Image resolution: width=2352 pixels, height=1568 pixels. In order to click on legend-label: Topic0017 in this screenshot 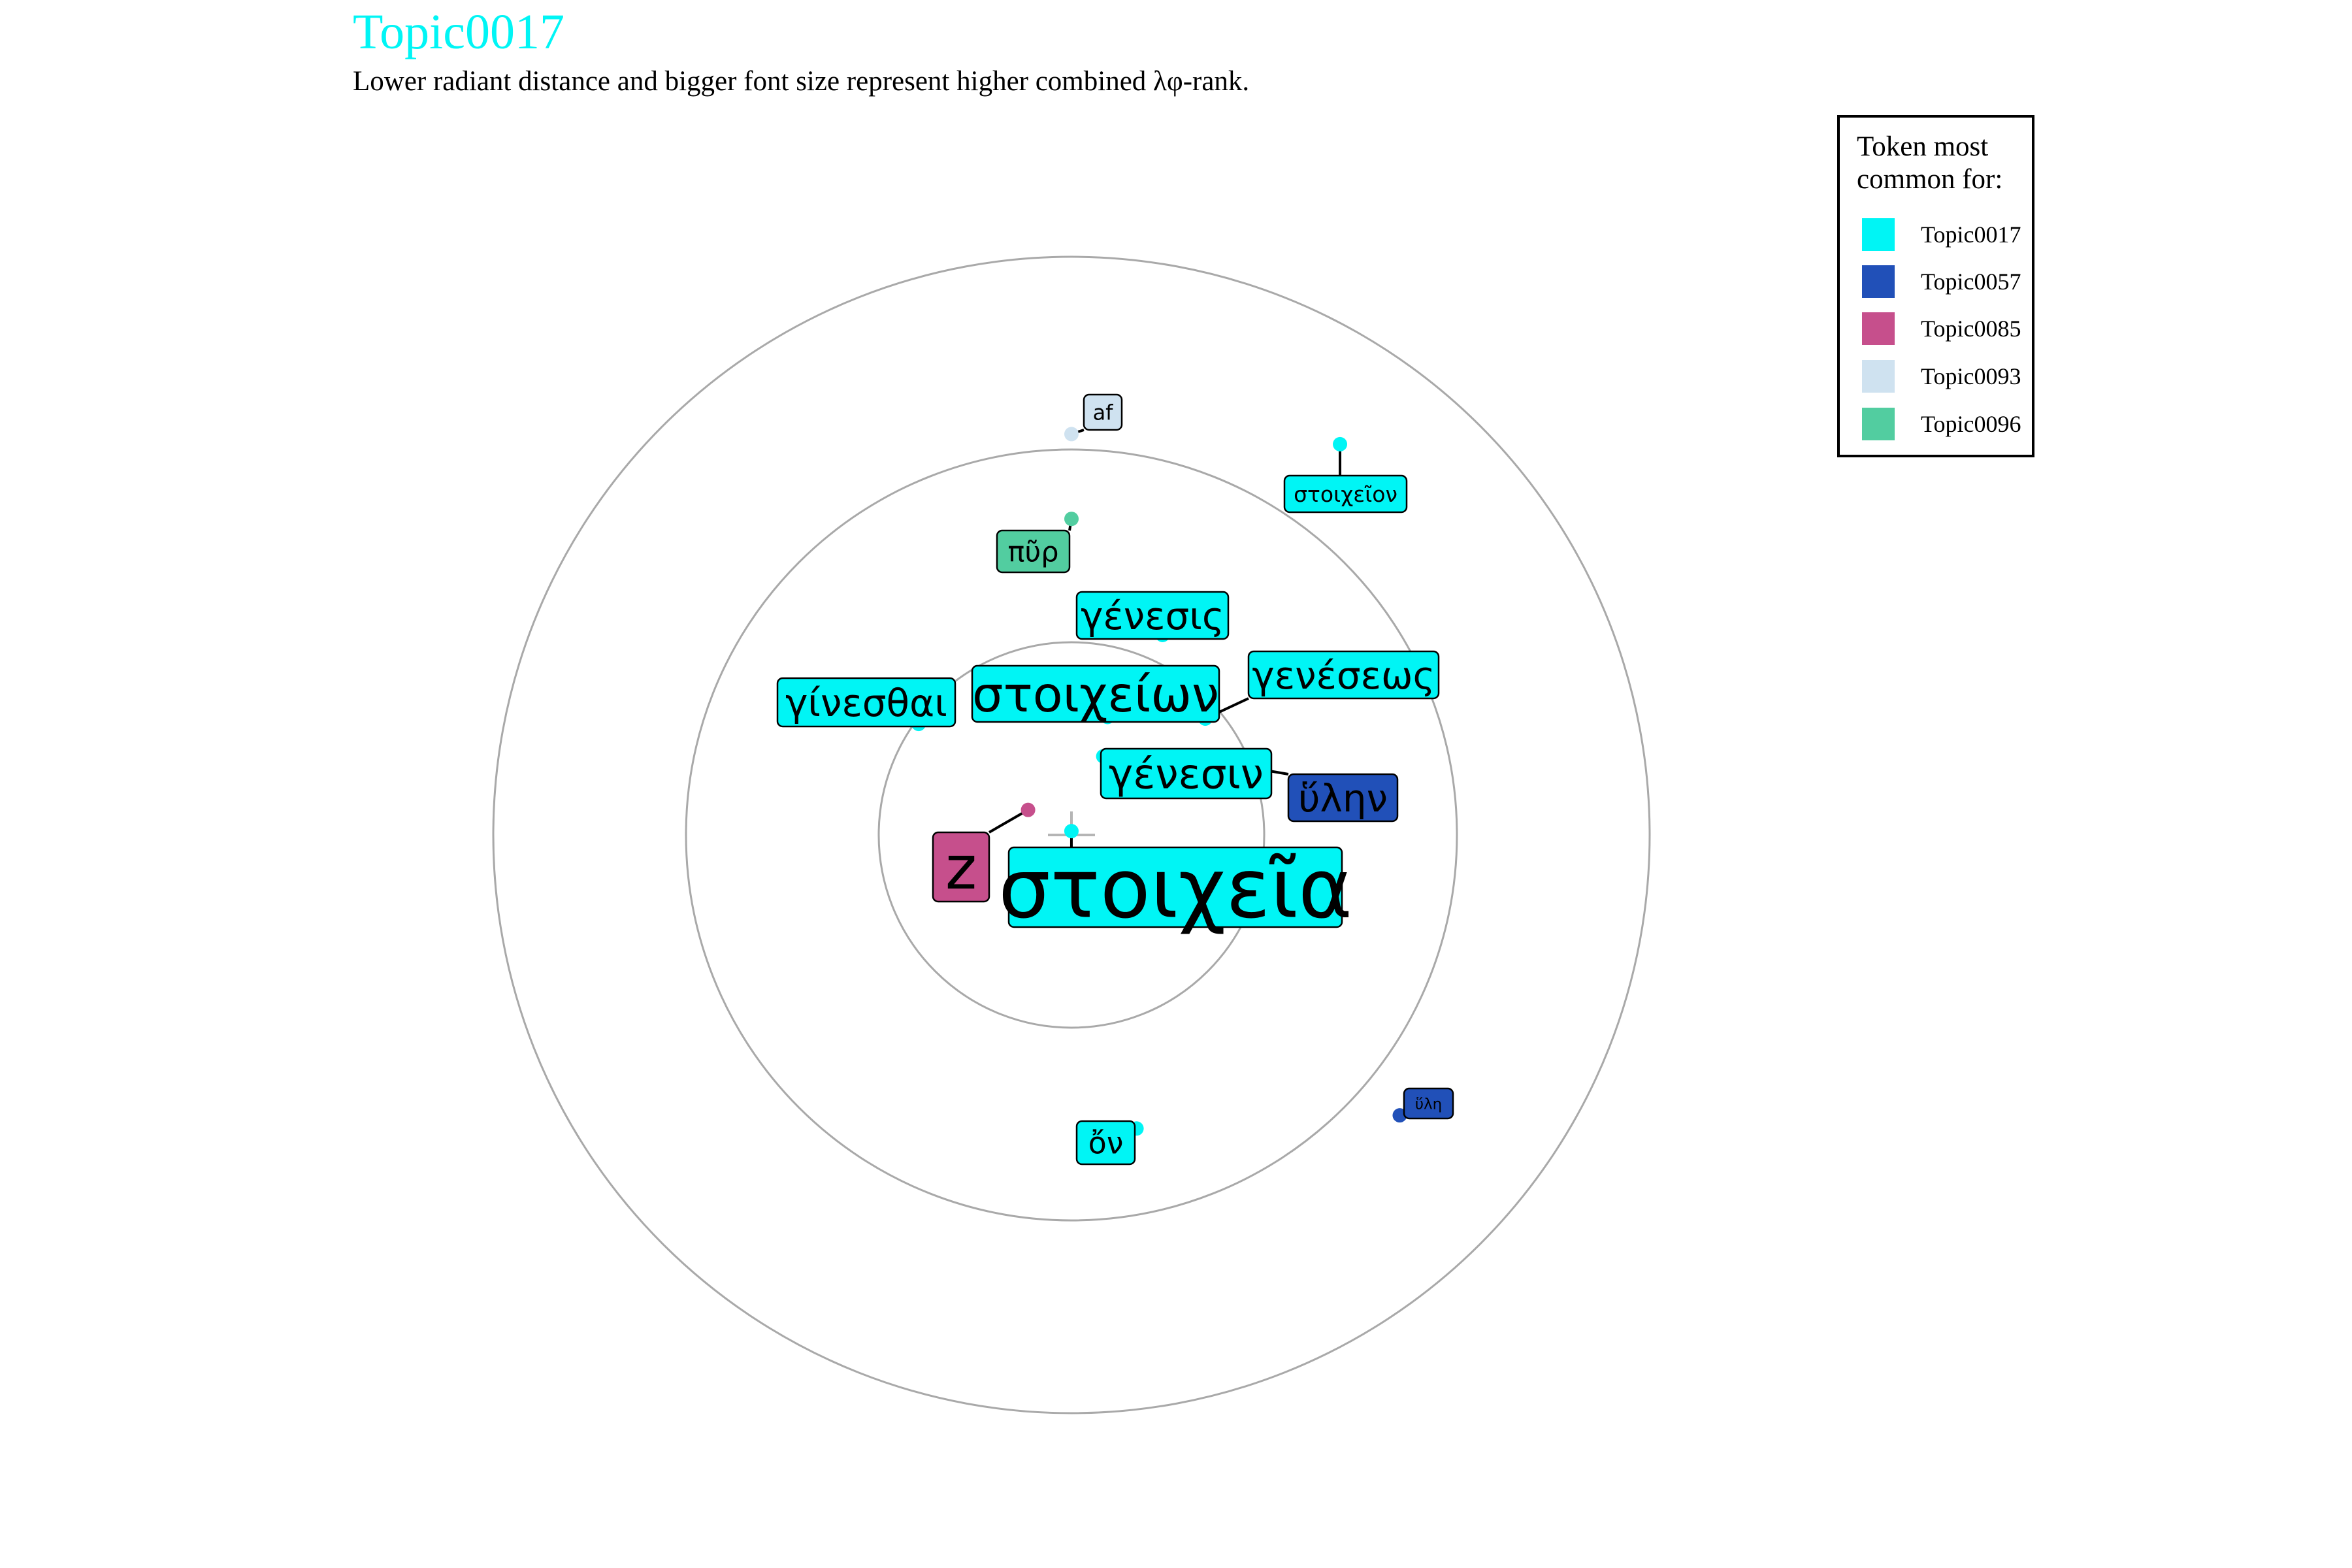, I will do `click(1971, 234)`.